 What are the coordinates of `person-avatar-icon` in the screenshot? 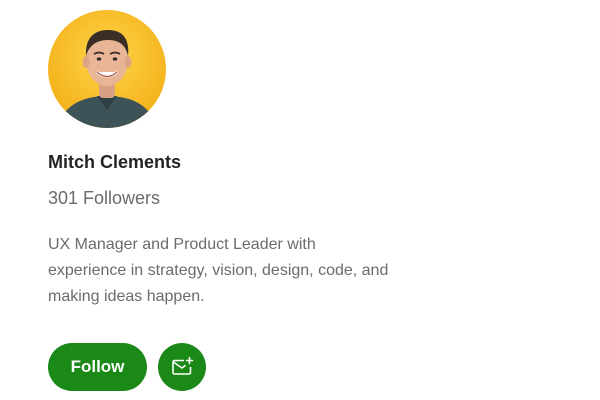 It's located at (107, 69).